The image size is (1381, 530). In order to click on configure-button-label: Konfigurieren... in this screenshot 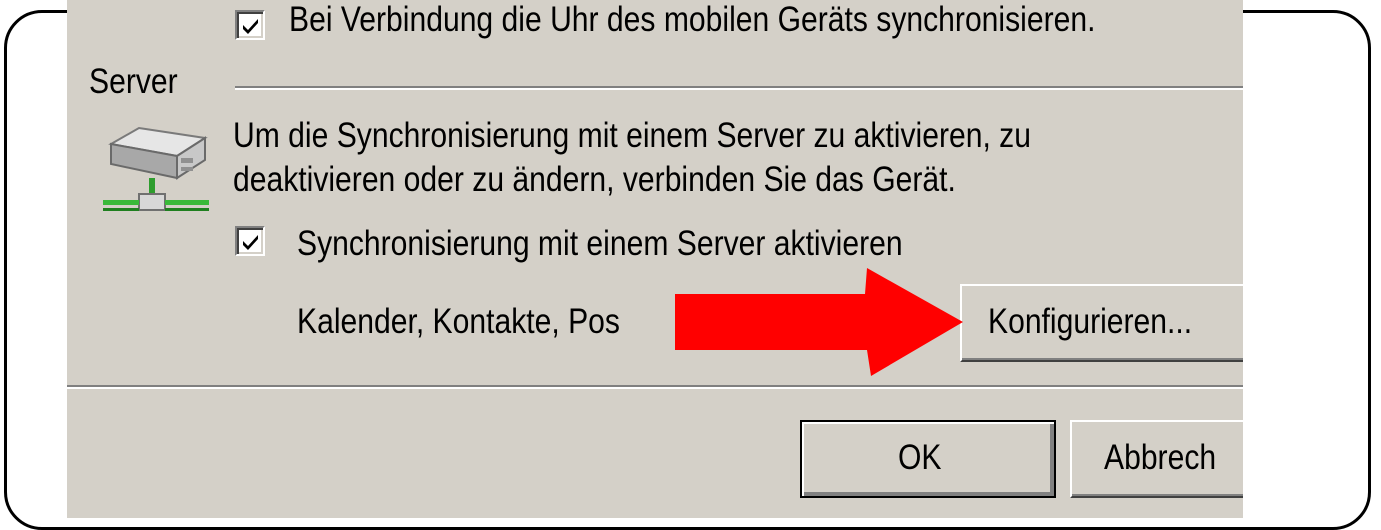, I will do `click(1090, 321)`.